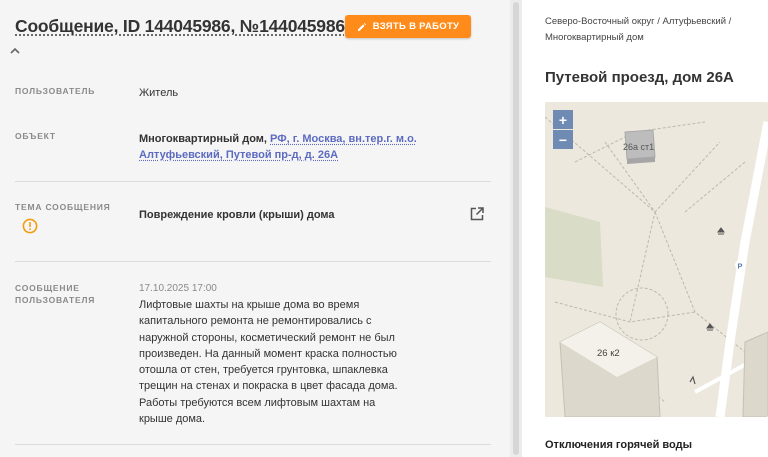 The image size is (768, 457). I want to click on object-type: Многоквартирный дом,, so click(203, 139).